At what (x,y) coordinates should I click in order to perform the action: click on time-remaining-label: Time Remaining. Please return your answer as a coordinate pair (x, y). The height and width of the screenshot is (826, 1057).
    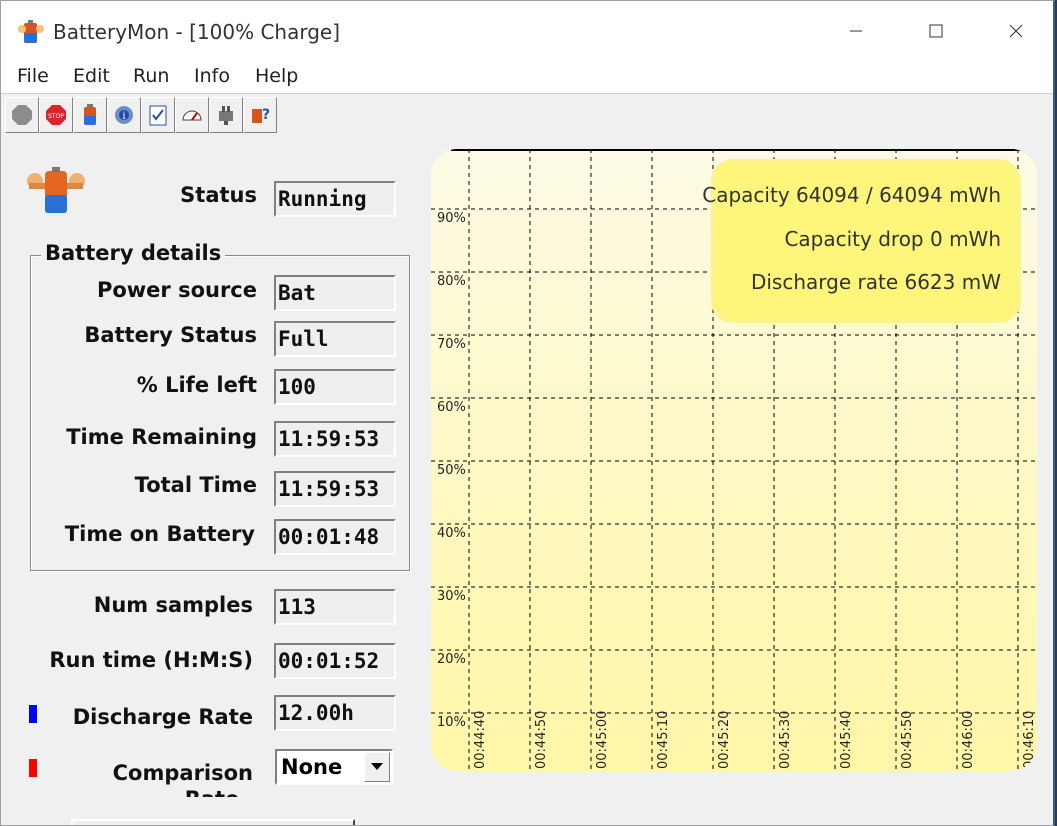
    Looking at the image, I should click on (161, 437).